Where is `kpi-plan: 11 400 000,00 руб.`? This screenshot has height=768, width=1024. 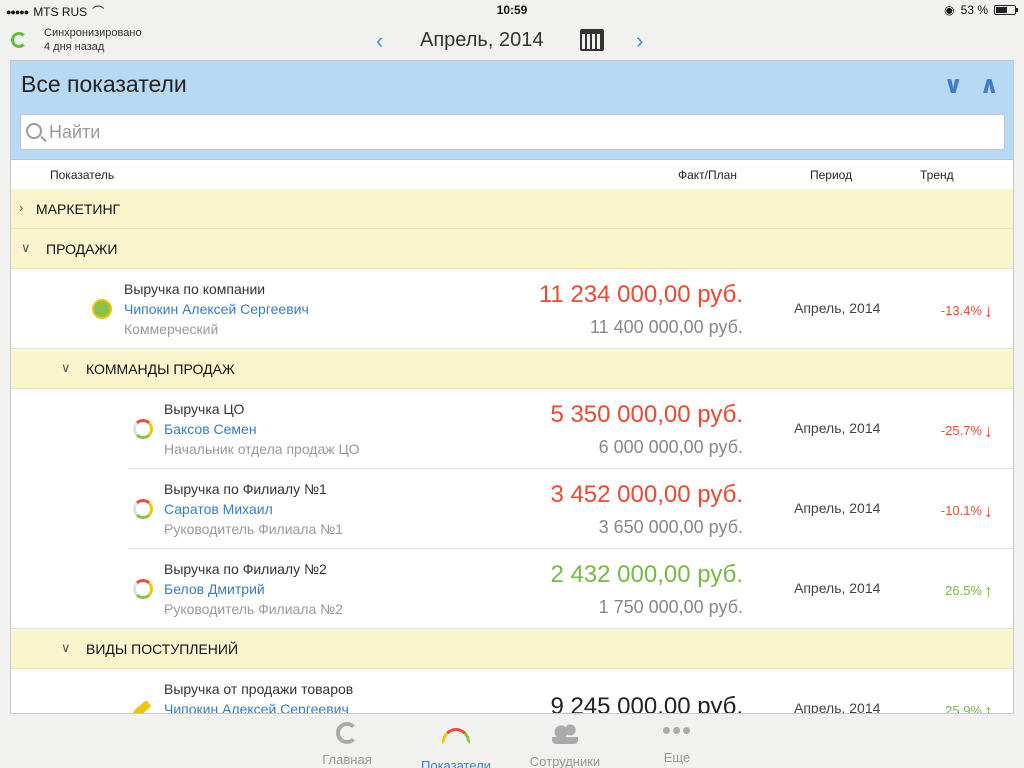 kpi-plan: 11 400 000,00 руб. is located at coordinates (666, 327).